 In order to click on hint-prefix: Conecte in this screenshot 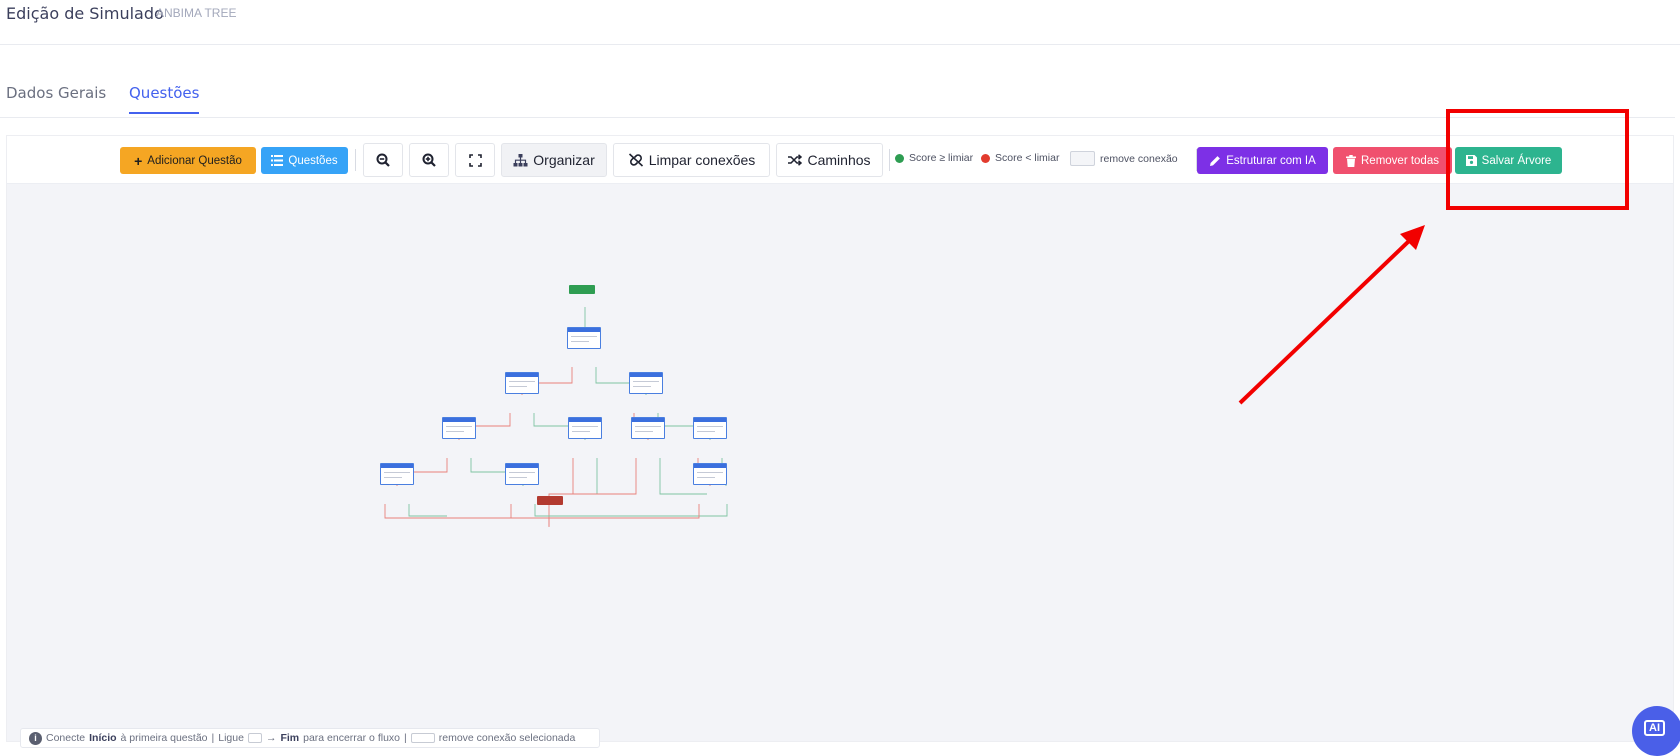, I will do `click(66, 738)`.